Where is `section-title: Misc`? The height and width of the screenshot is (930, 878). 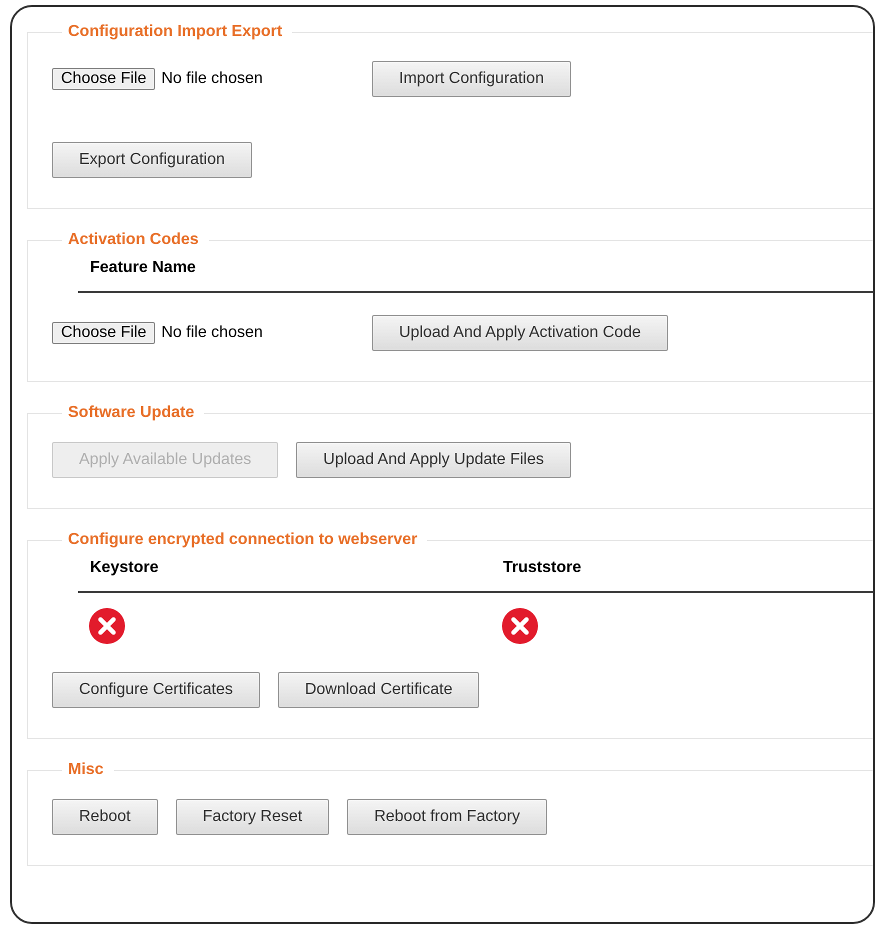 section-title: Misc is located at coordinates (86, 770).